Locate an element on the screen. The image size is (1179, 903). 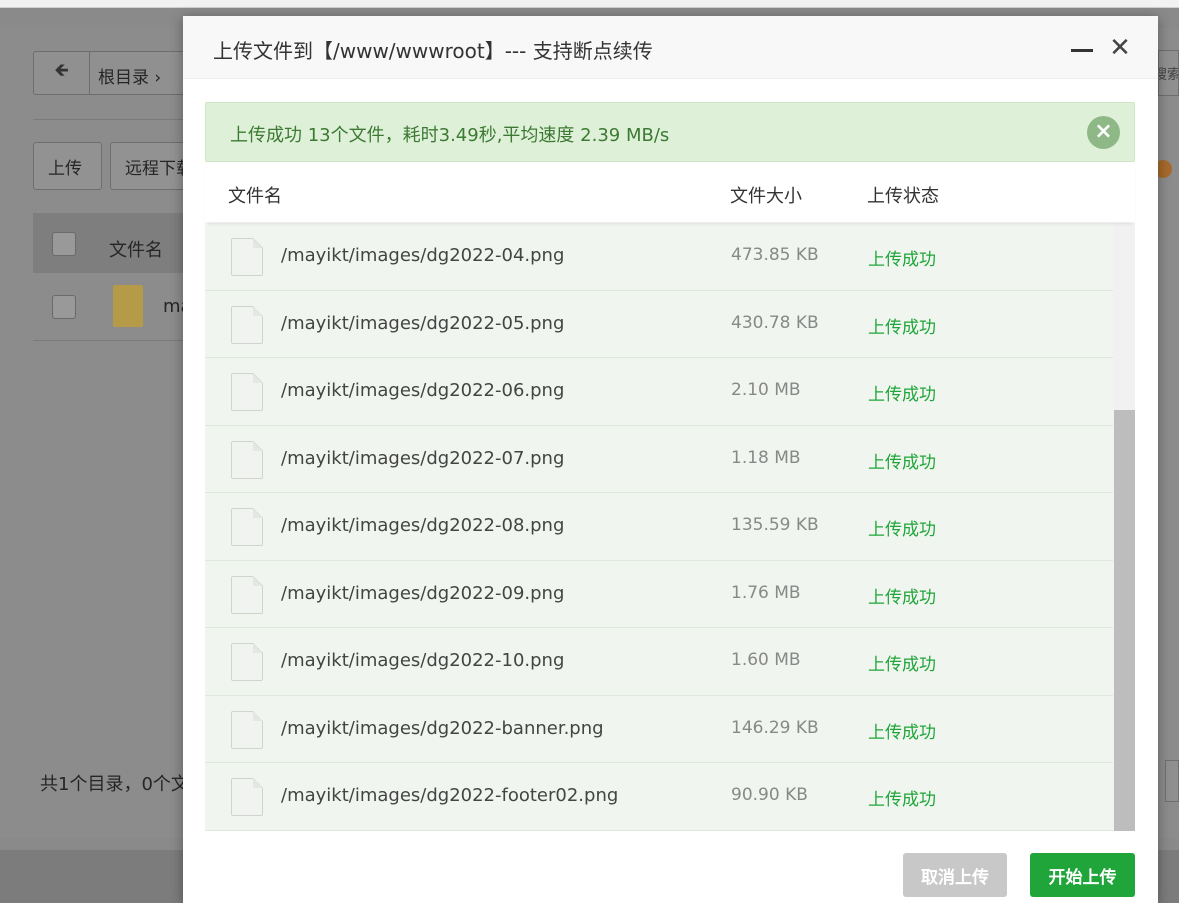
start-upload-button: 开始上传 is located at coordinates (1082, 875).